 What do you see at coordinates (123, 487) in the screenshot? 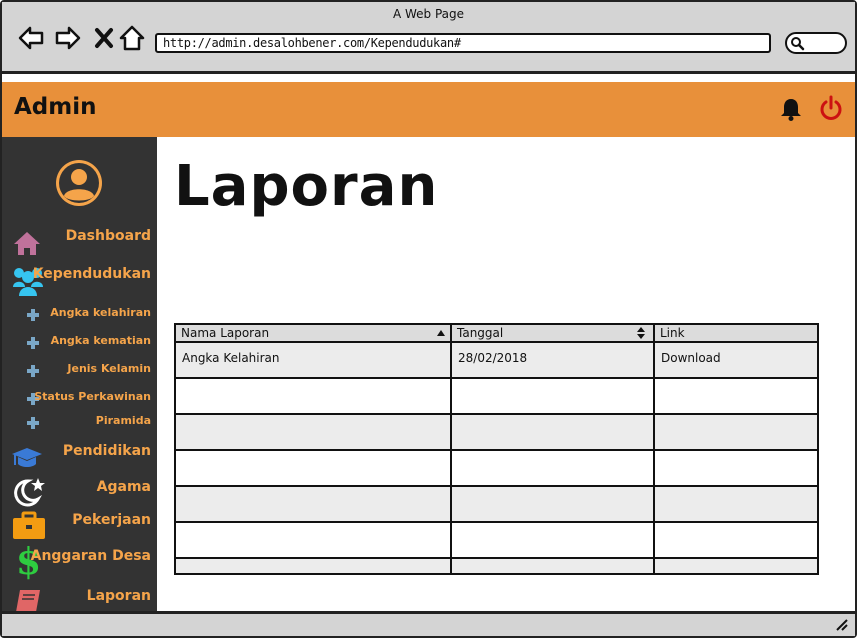
I see `sidebar-item-label: Agama` at bounding box center [123, 487].